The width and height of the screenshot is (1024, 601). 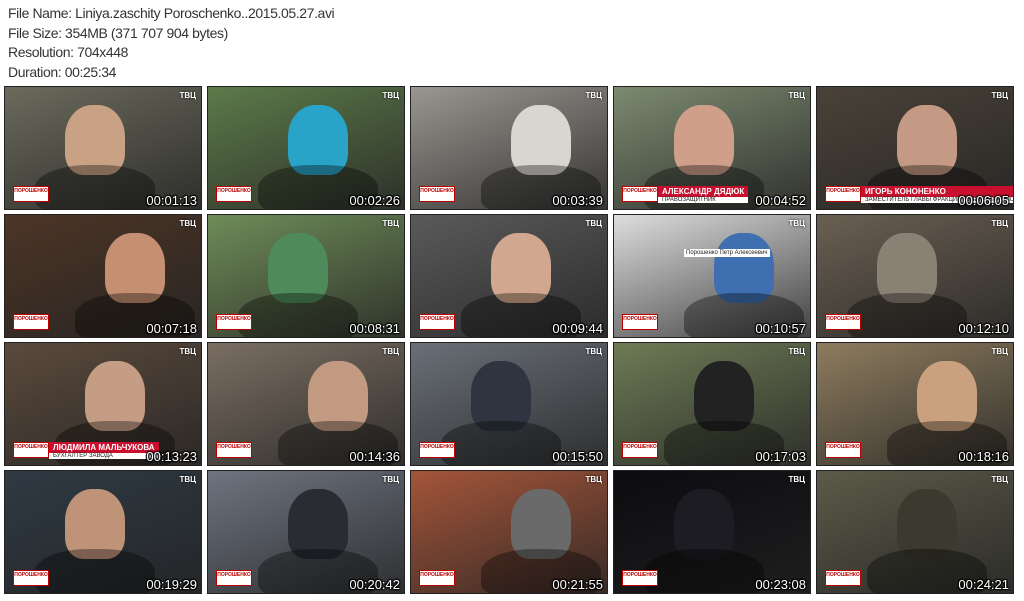 What do you see at coordinates (104, 450) in the screenshot?
I see `name-caption: ЛЮДМИЛА МАЛЬЧУКОВА БУХГАЛТЕР ЗАВОДА` at bounding box center [104, 450].